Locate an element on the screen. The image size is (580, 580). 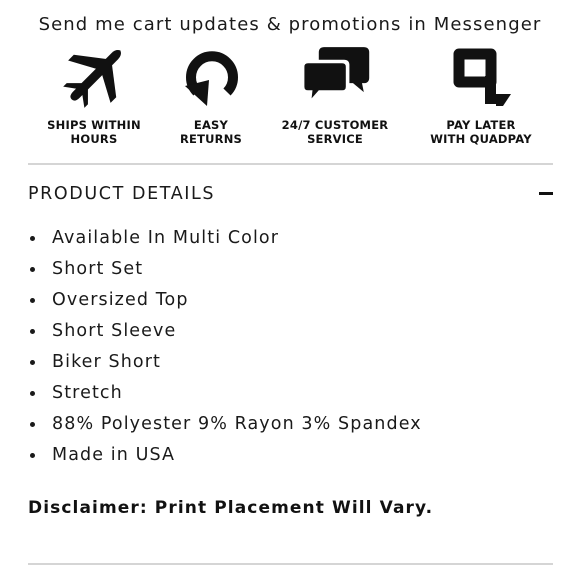
feature-easy-returns: EASY RETURNS is located at coordinates (211, 93).